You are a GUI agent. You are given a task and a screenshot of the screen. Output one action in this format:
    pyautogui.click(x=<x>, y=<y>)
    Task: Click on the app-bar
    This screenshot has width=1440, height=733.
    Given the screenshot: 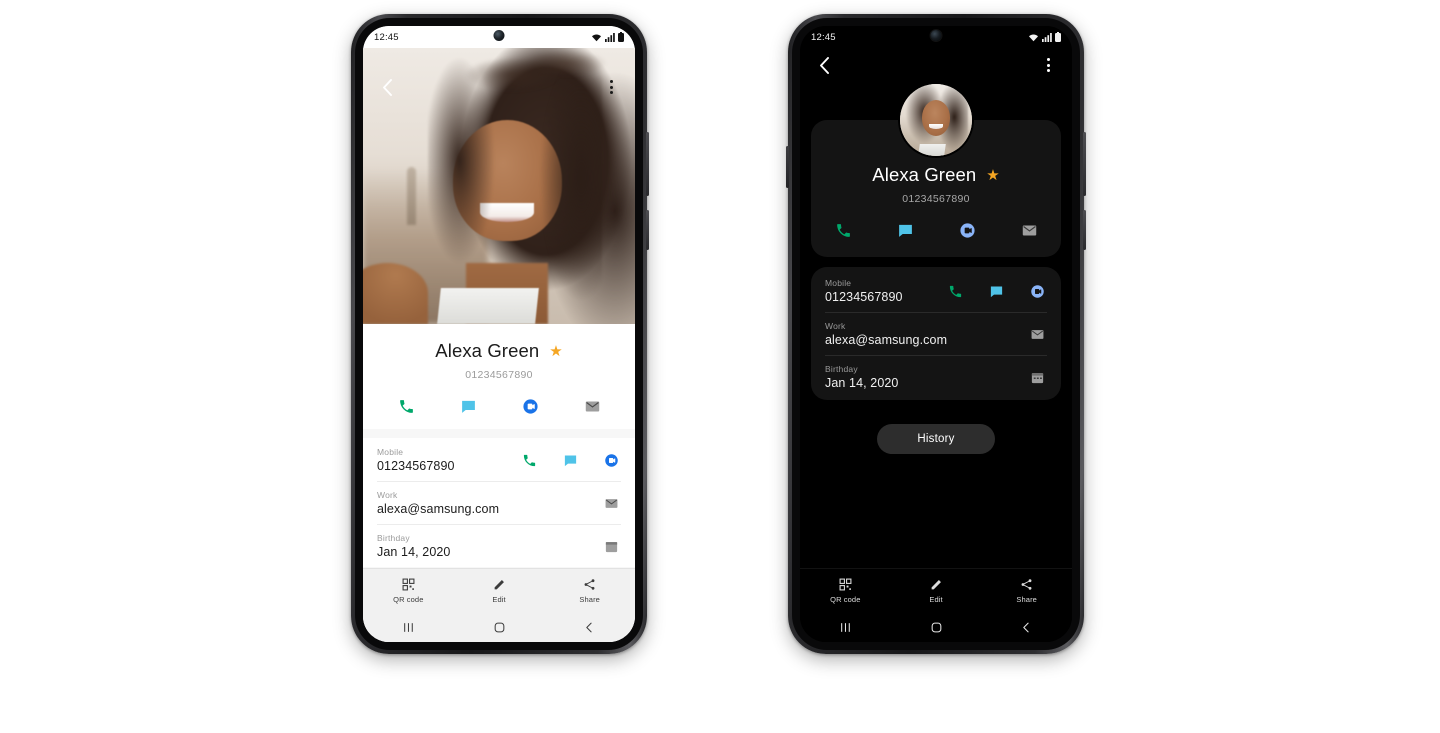 What is the action you would take?
    pyautogui.click(x=936, y=65)
    